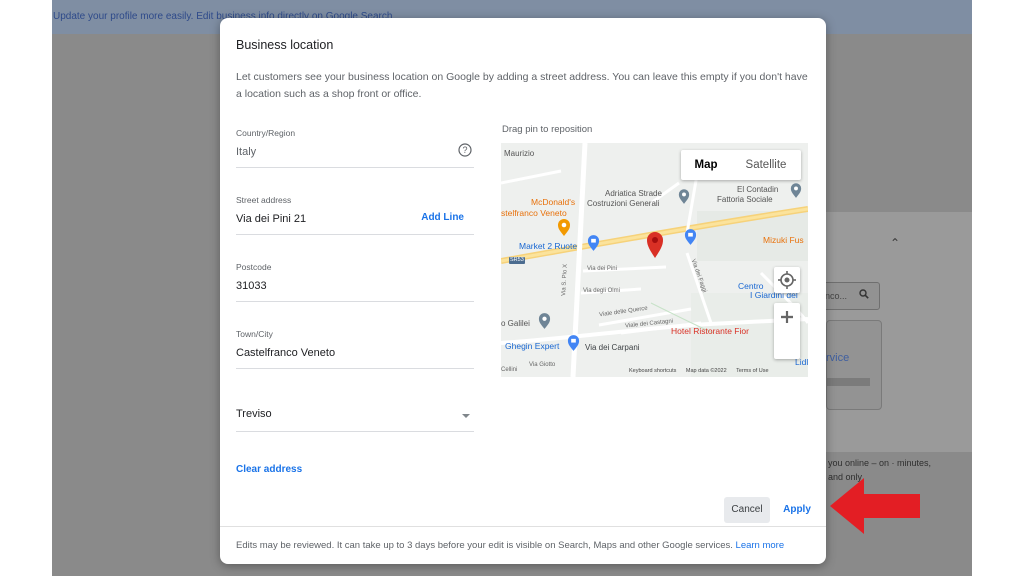  I want to click on map-label-via-pini: Via dei Pini, so click(602, 269).